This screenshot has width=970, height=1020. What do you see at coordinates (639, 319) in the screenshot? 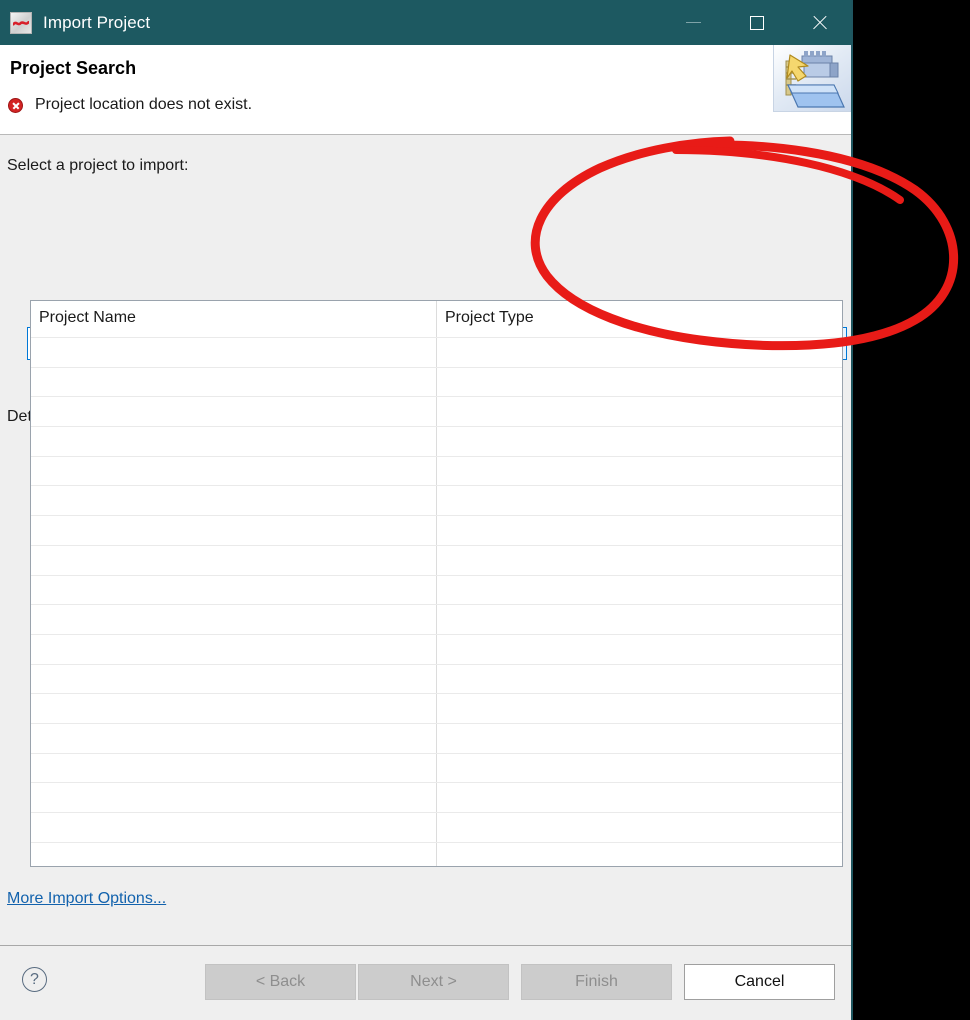
I see `column-header-project-type: Project Type` at bounding box center [639, 319].